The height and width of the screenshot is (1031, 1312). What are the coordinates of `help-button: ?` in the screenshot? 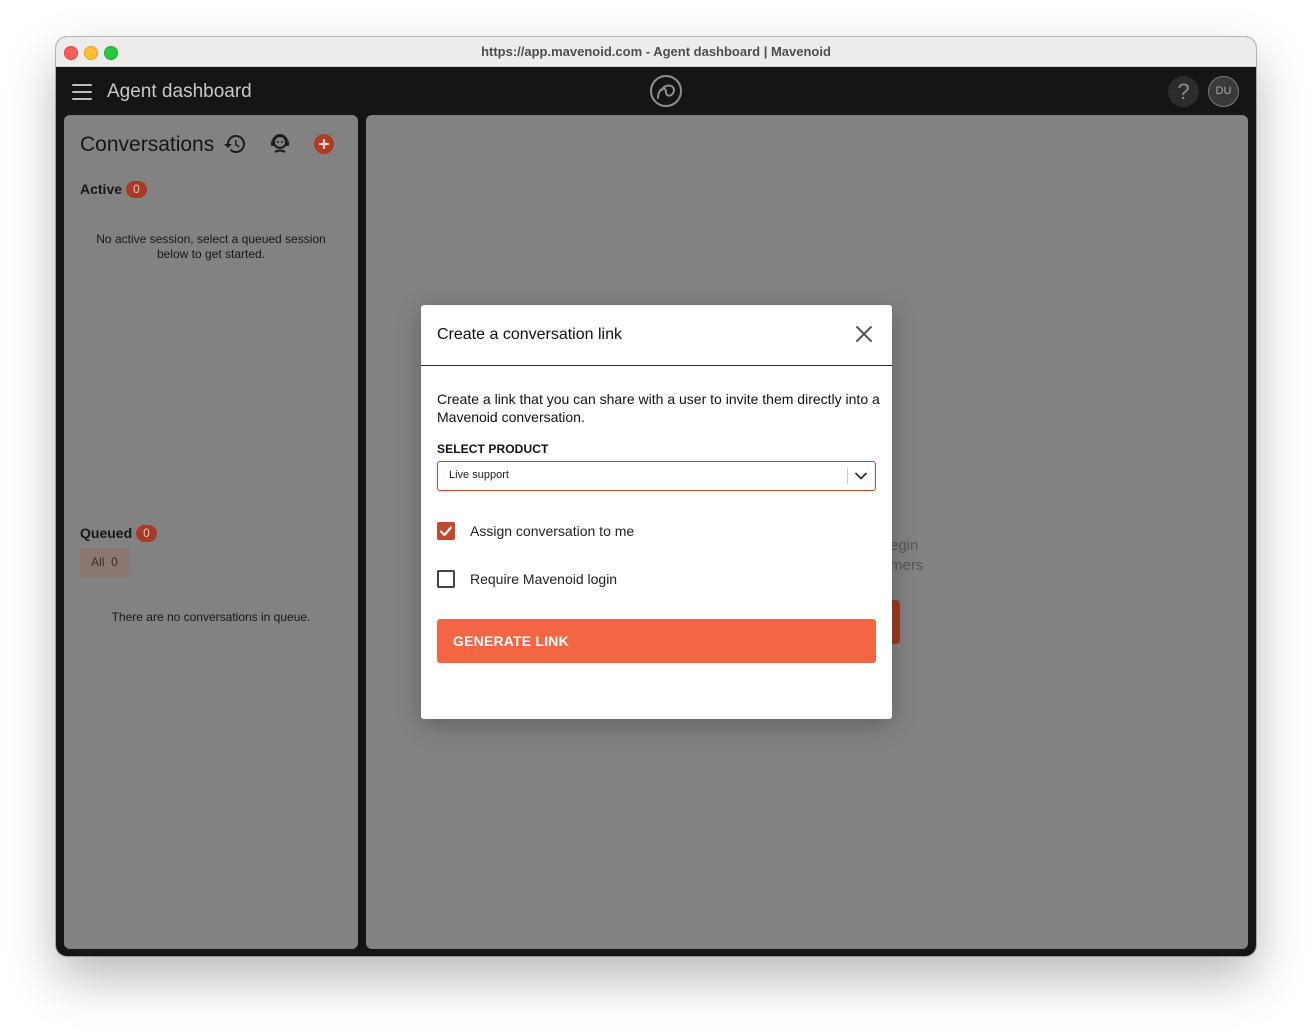 It's located at (1183, 91).